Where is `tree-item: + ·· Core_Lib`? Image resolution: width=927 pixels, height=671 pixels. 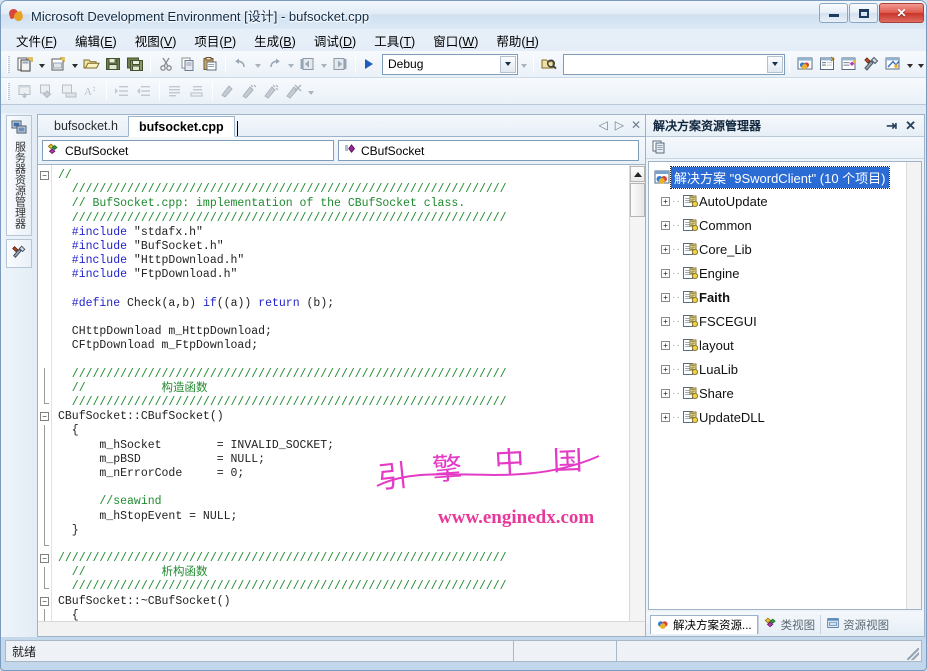 tree-item: + ·· Core_Lib is located at coordinates (785, 249).